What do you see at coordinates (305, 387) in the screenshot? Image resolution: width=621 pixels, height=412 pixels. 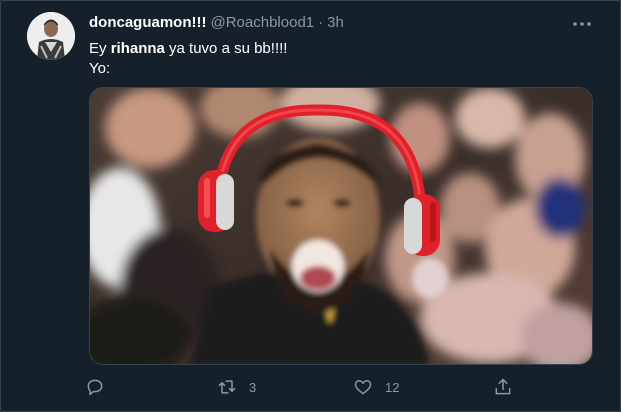 I see `tweet-actions: 3 12` at bounding box center [305, 387].